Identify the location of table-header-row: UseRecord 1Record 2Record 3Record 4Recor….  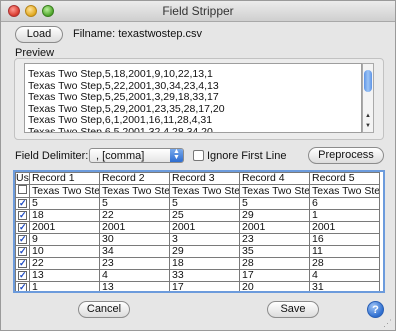
(197, 178).